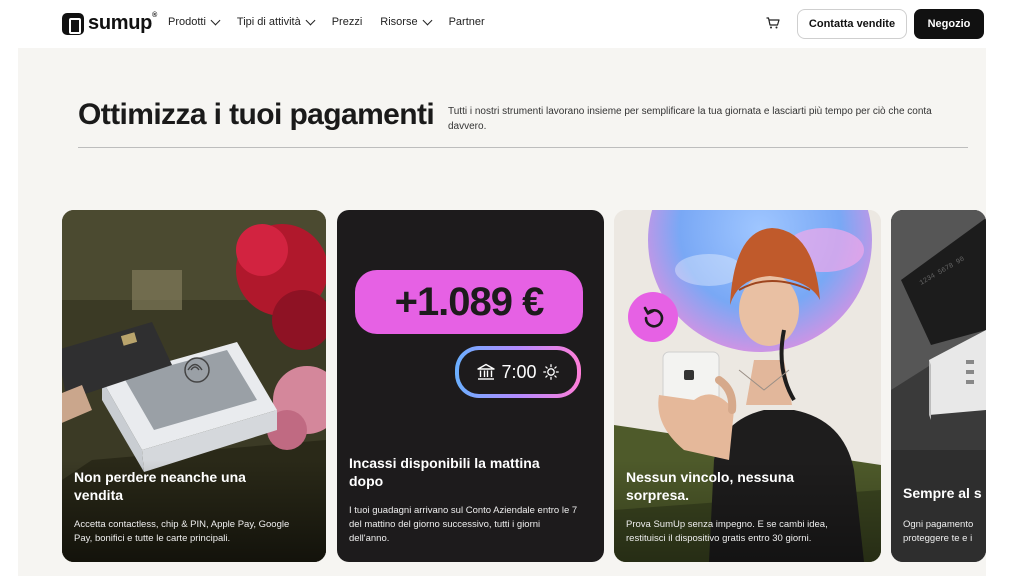 Image resolution: width=1024 pixels, height=576 pixels. Describe the element at coordinates (268, 22) in the screenshot. I see `nav-item-label: Tipi di attività` at that location.